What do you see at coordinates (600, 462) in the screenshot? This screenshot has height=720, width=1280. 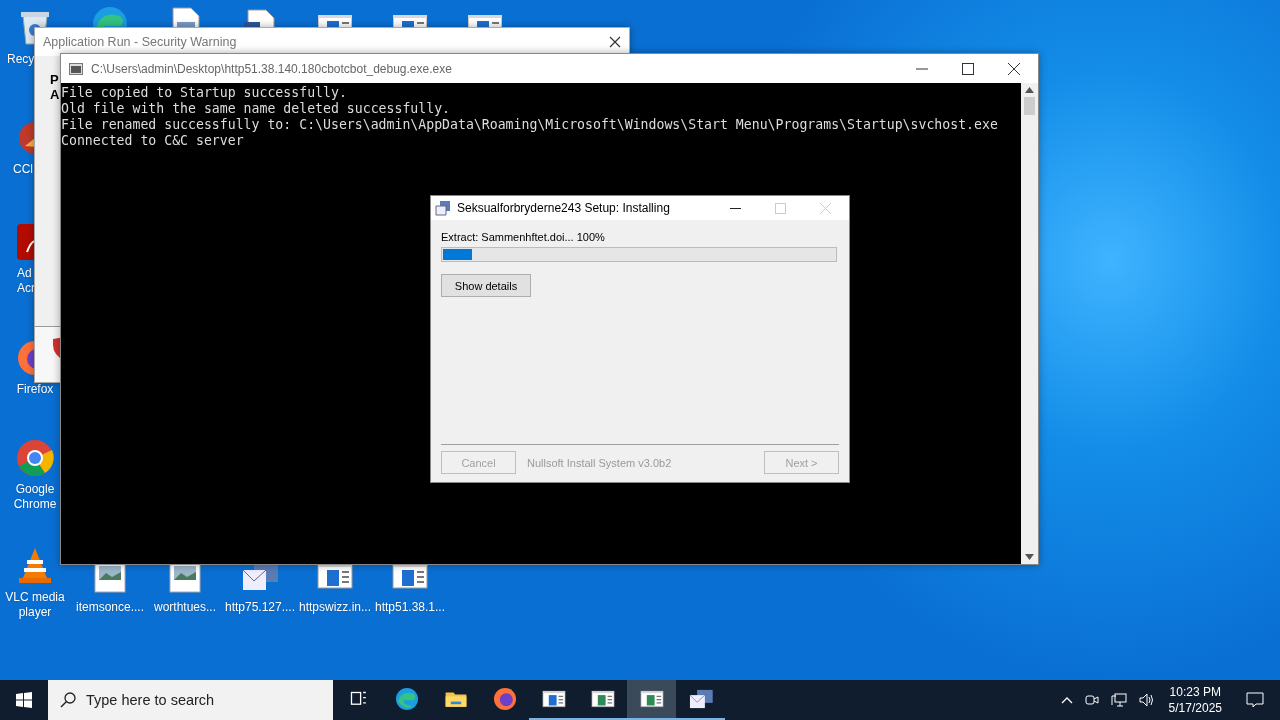 I see `branding-text: Nullsoft Install System v3.0b2` at bounding box center [600, 462].